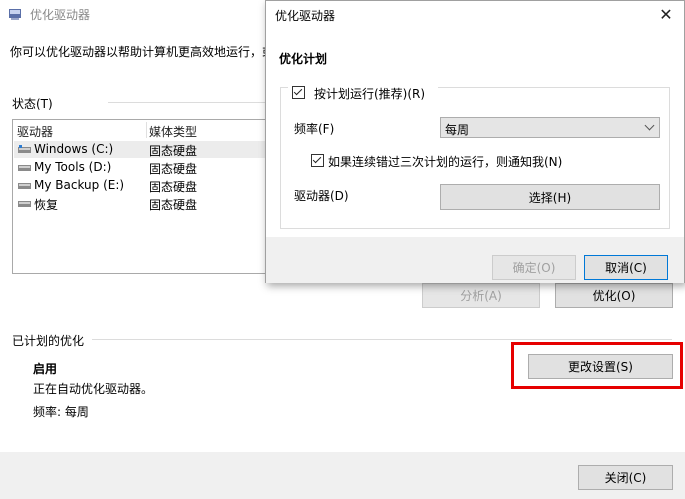  What do you see at coordinates (143, 167) in the screenshot?
I see `drive-row-d: My Tools (D:) 固态硬盘` at bounding box center [143, 167].